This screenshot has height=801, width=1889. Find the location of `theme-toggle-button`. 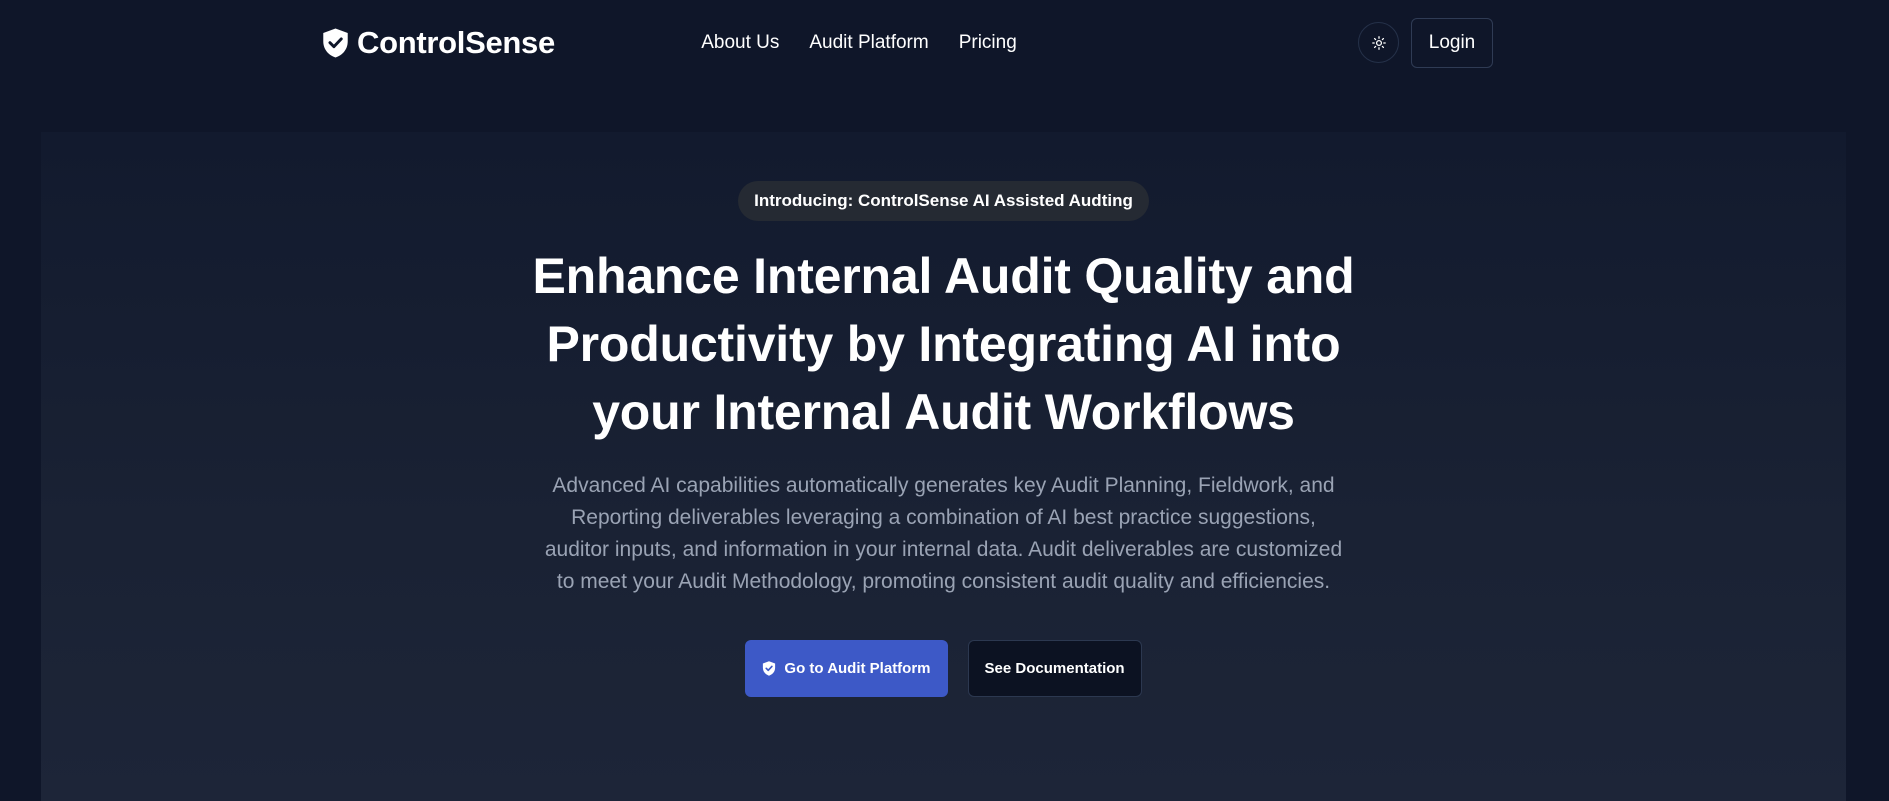

theme-toggle-button is located at coordinates (1378, 42).